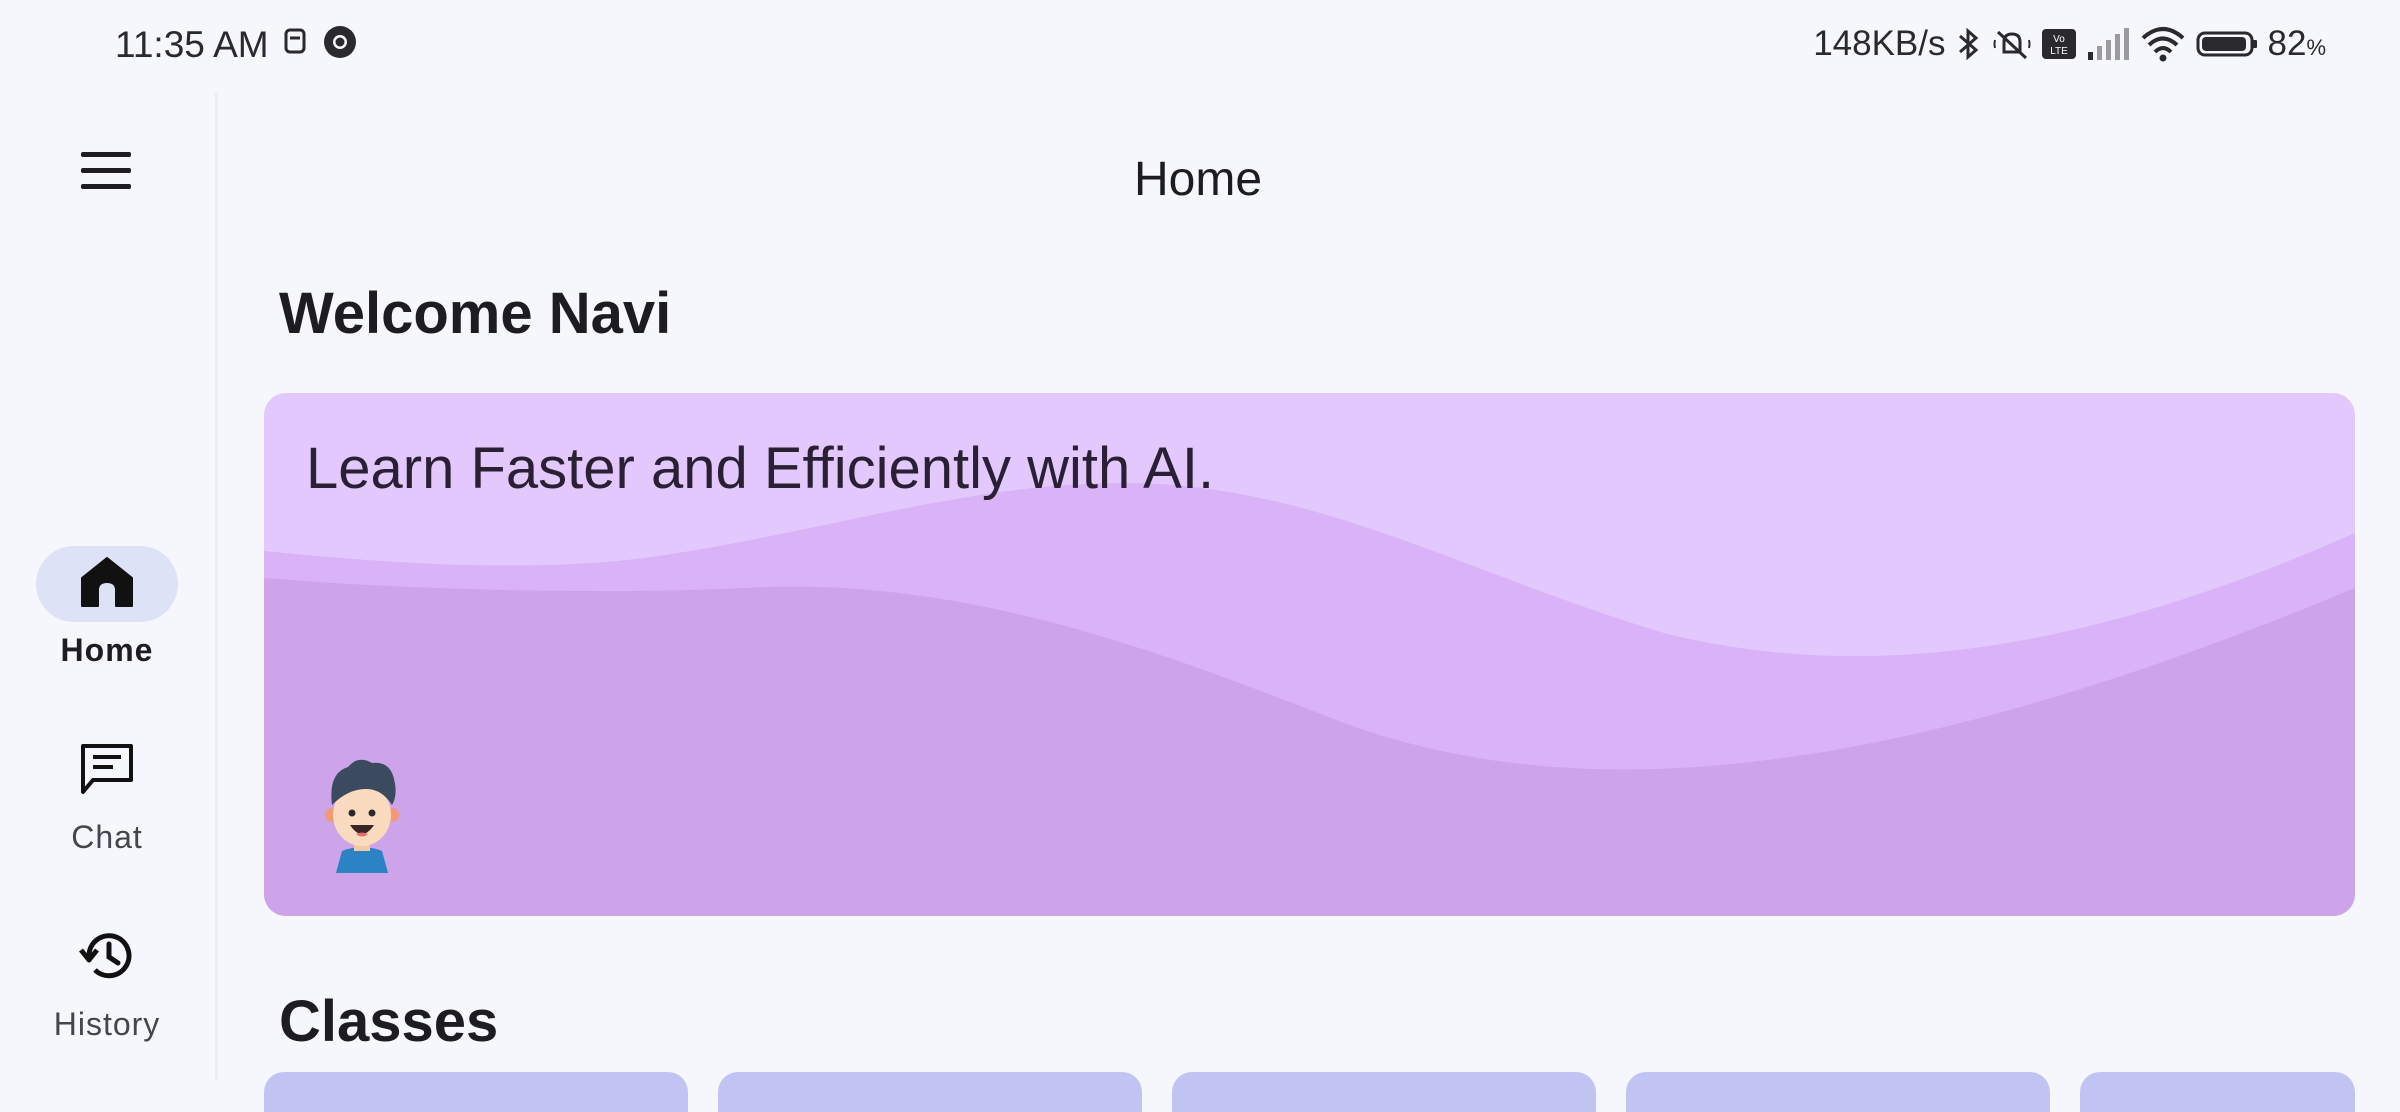  What do you see at coordinates (107, 650) in the screenshot?
I see `rail-label-home: Home` at bounding box center [107, 650].